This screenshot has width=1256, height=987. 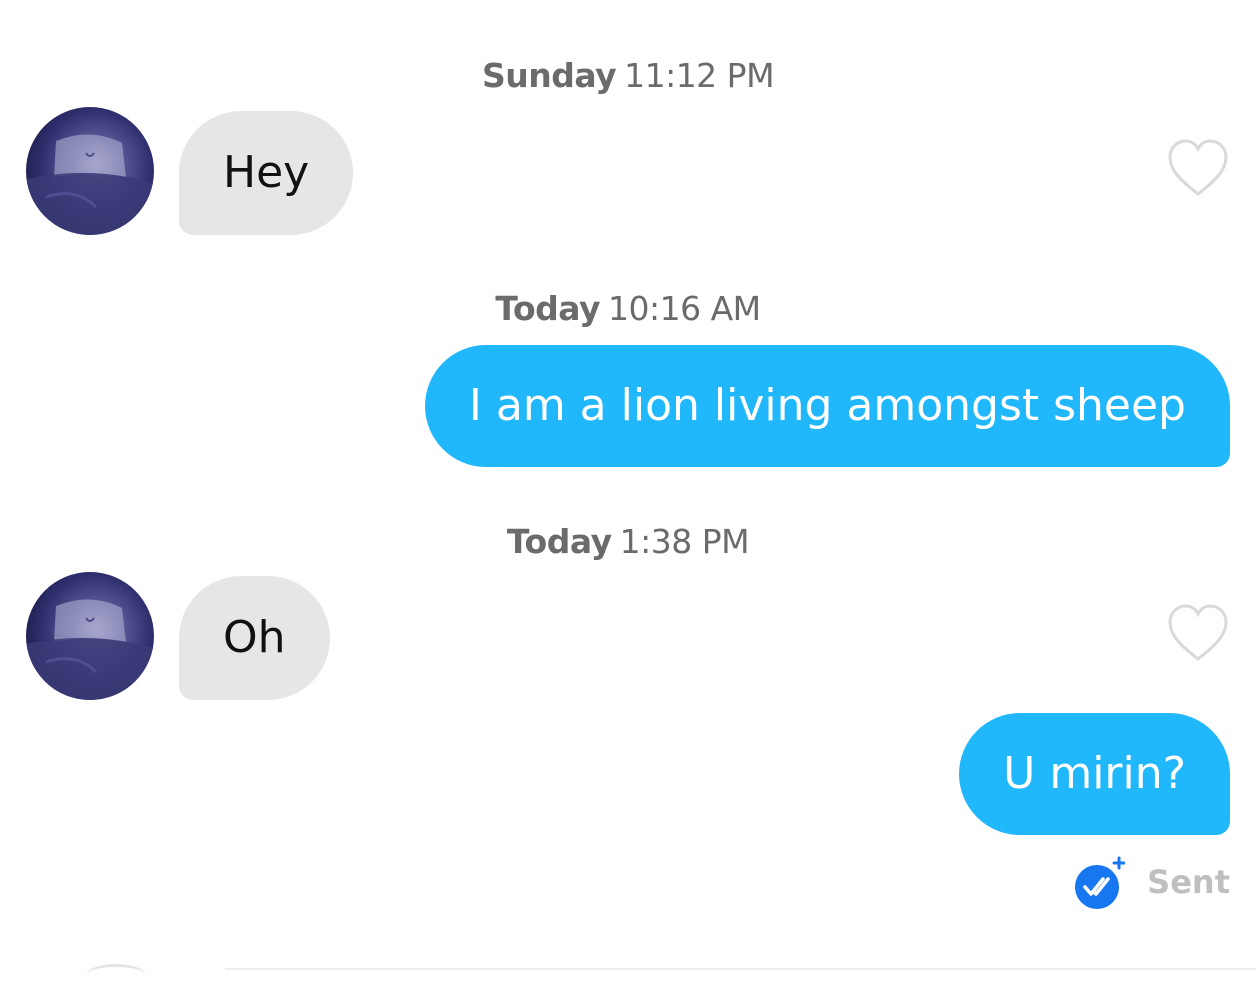 I want to click on composer-edge, so click(x=116, y=975).